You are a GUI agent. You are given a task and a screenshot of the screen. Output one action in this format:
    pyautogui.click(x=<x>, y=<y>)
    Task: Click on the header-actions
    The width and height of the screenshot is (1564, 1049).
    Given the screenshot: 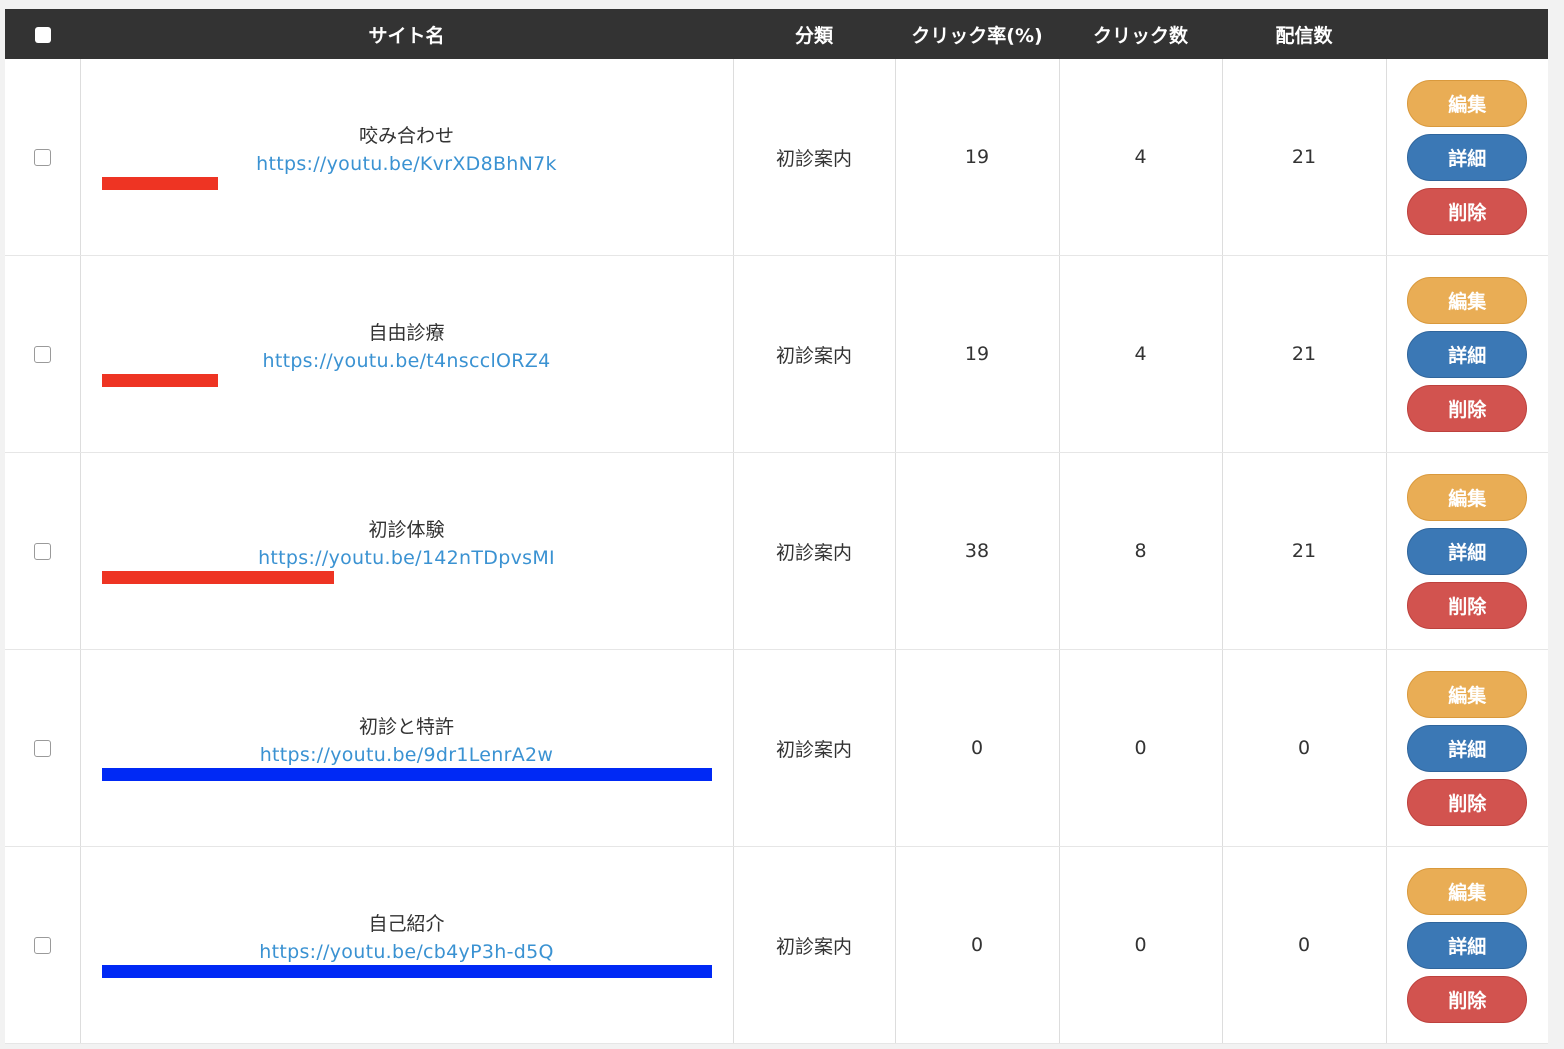 What is the action you would take?
    pyautogui.click(x=1467, y=34)
    